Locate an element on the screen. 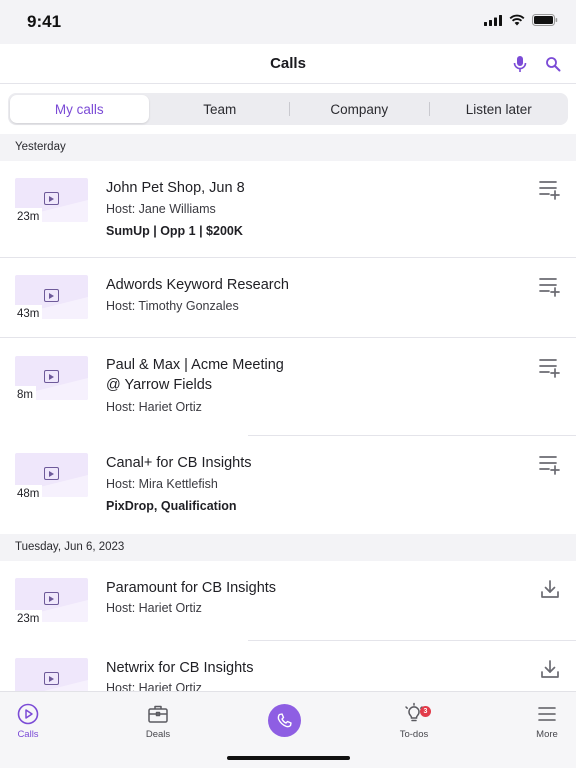 The width and height of the screenshot is (576, 768). tab-bar-label: More is located at coordinates (547, 734).